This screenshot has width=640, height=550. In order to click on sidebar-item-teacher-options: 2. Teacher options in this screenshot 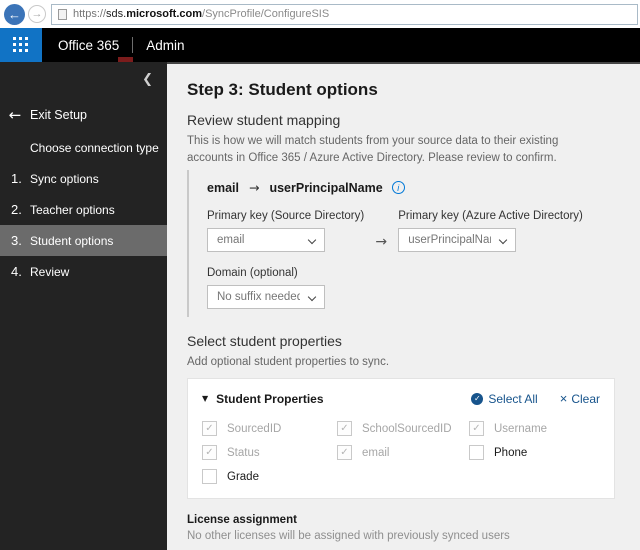, I will do `click(83, 209)`.